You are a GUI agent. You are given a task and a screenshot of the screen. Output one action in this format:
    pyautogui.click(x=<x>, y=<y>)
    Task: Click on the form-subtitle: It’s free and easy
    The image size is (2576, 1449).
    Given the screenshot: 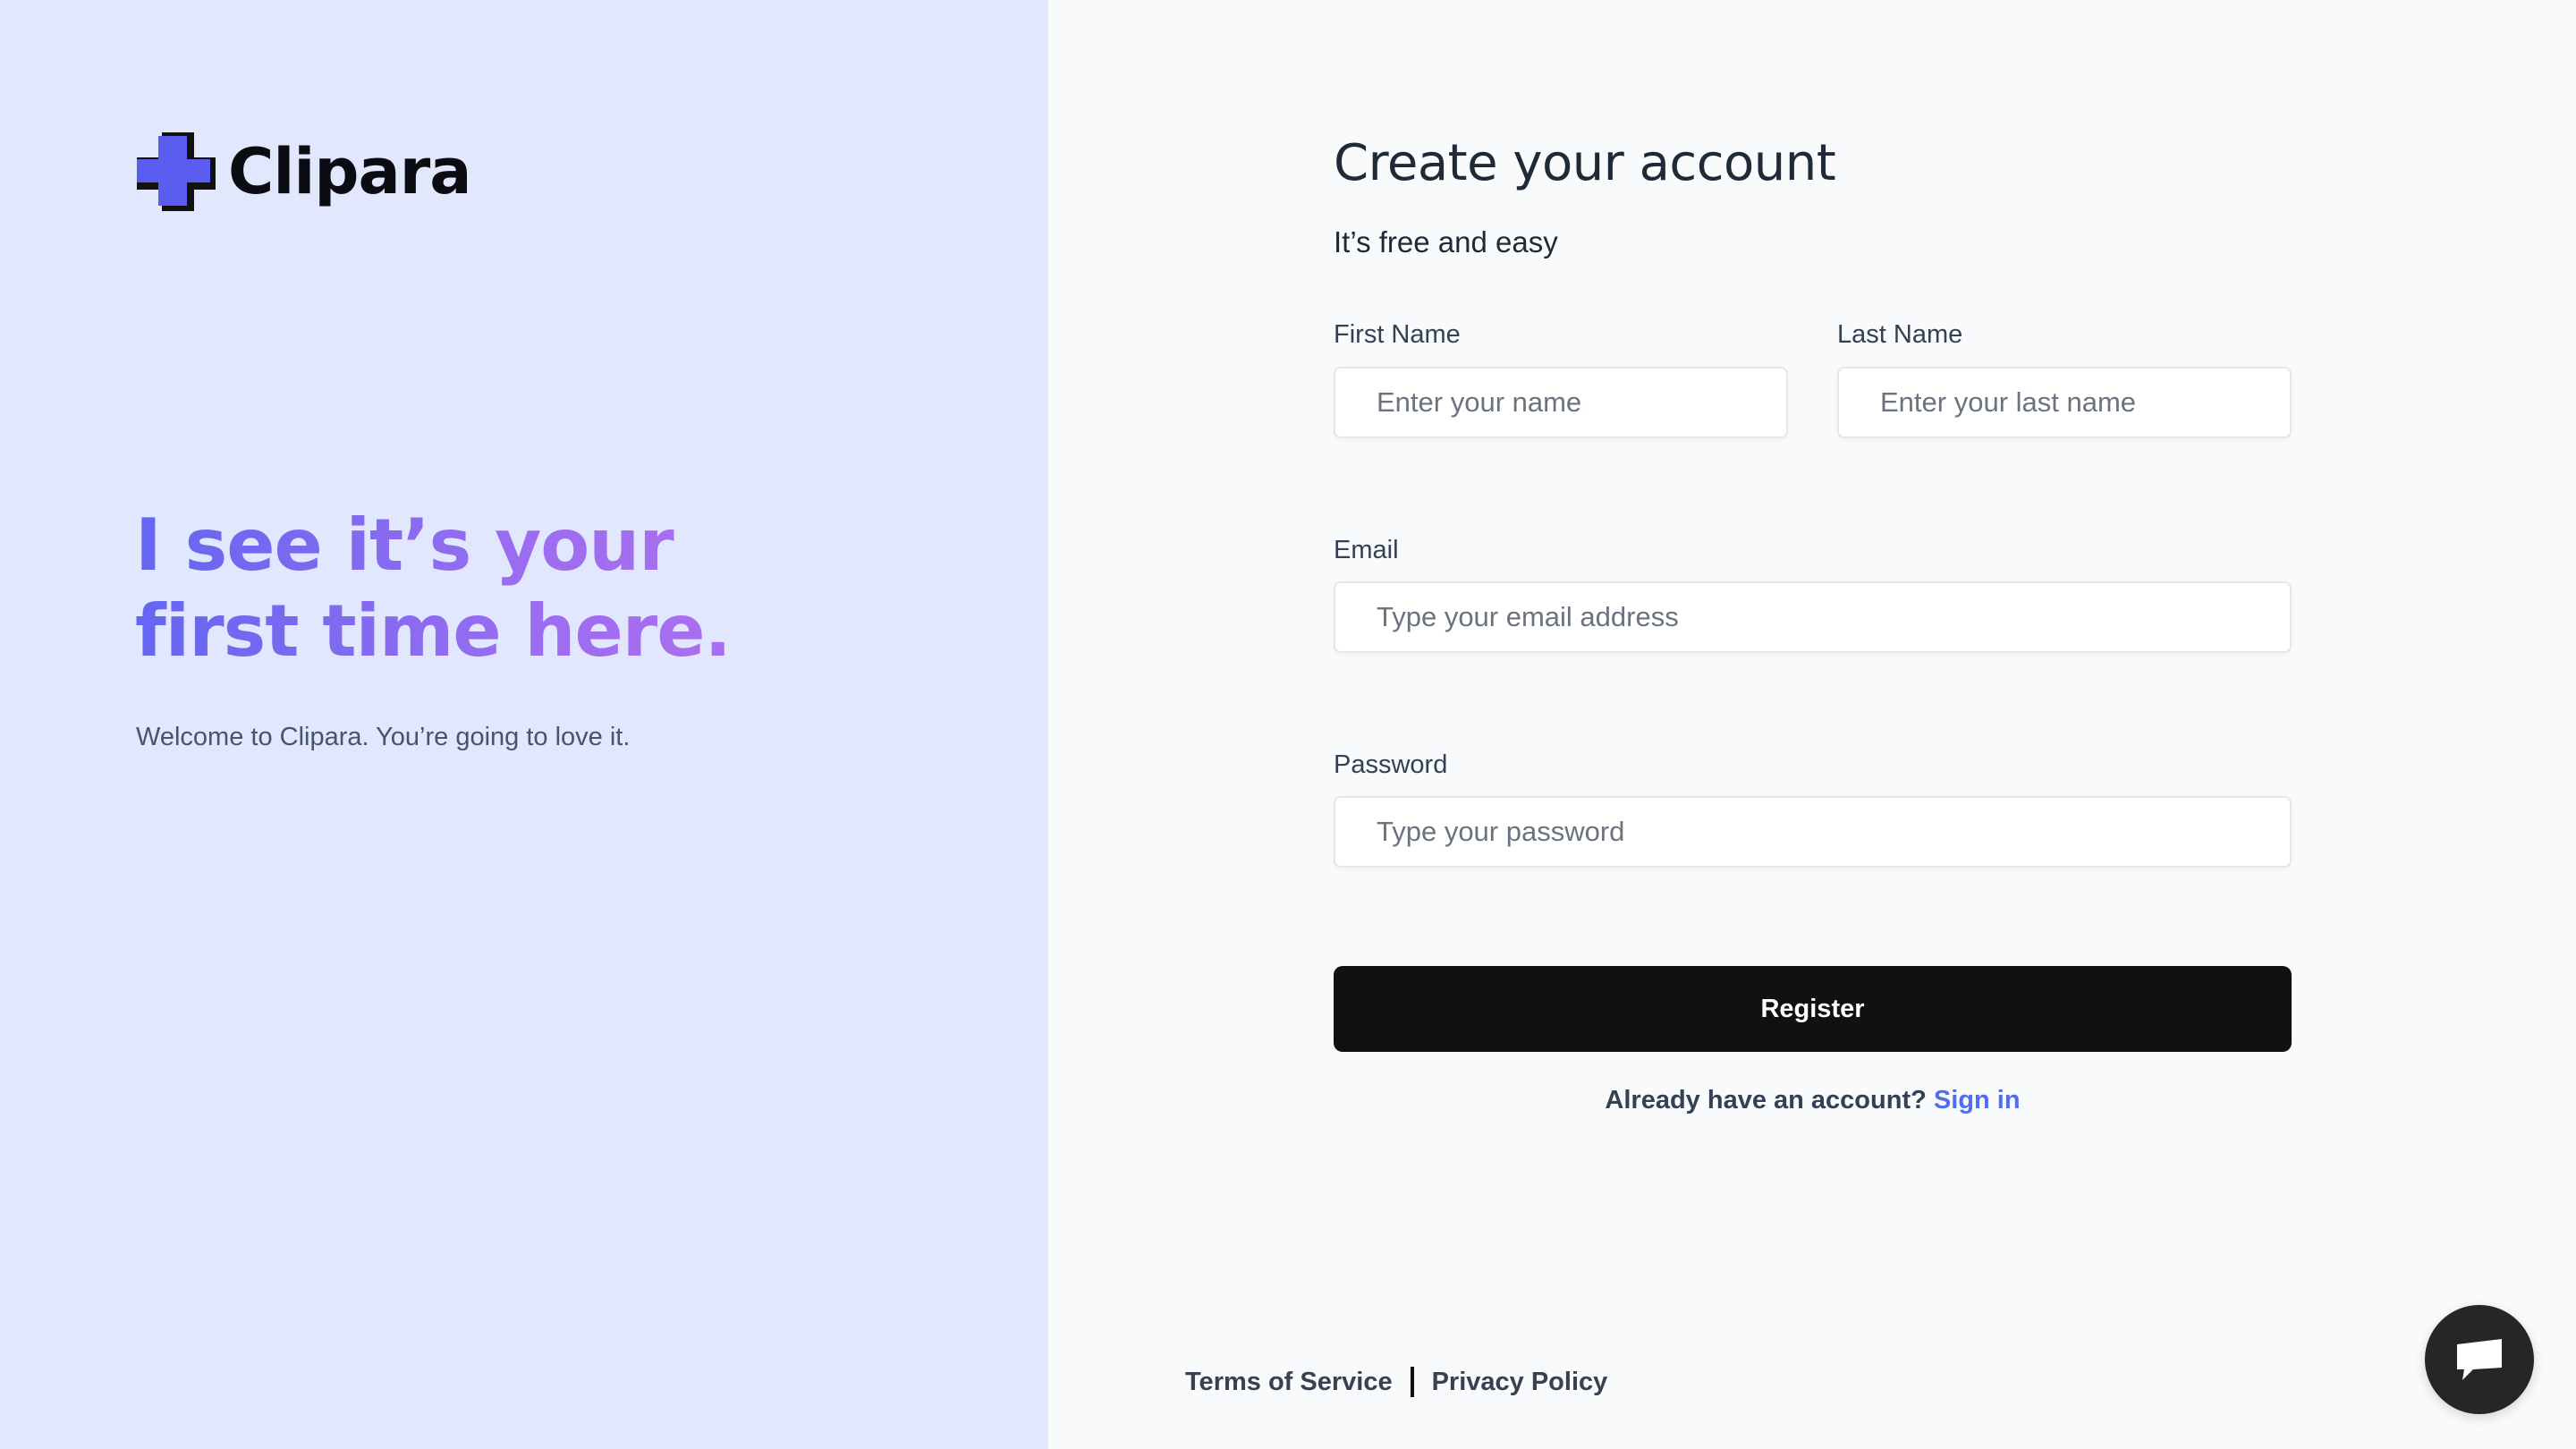 What is the action you would take?
    pyautogui.click(x=1446, y=241)
    